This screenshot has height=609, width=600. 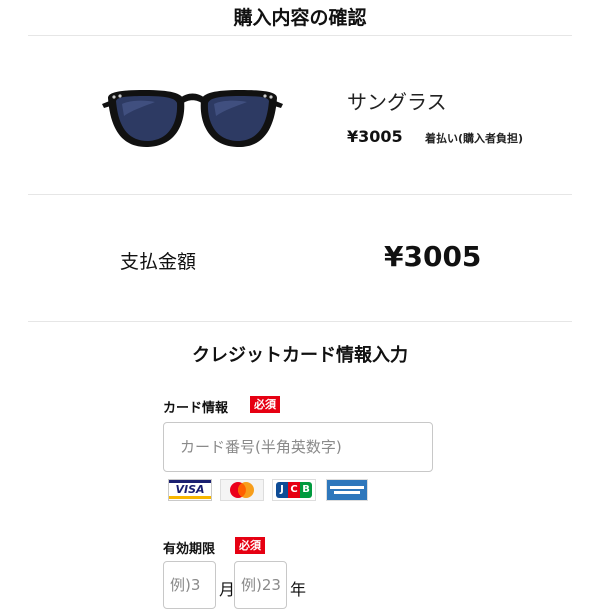 What do you see at coordinates (306, 490) in the screenshot?
I see `jcb-logo-b: B` at bounding box center [306, 490].